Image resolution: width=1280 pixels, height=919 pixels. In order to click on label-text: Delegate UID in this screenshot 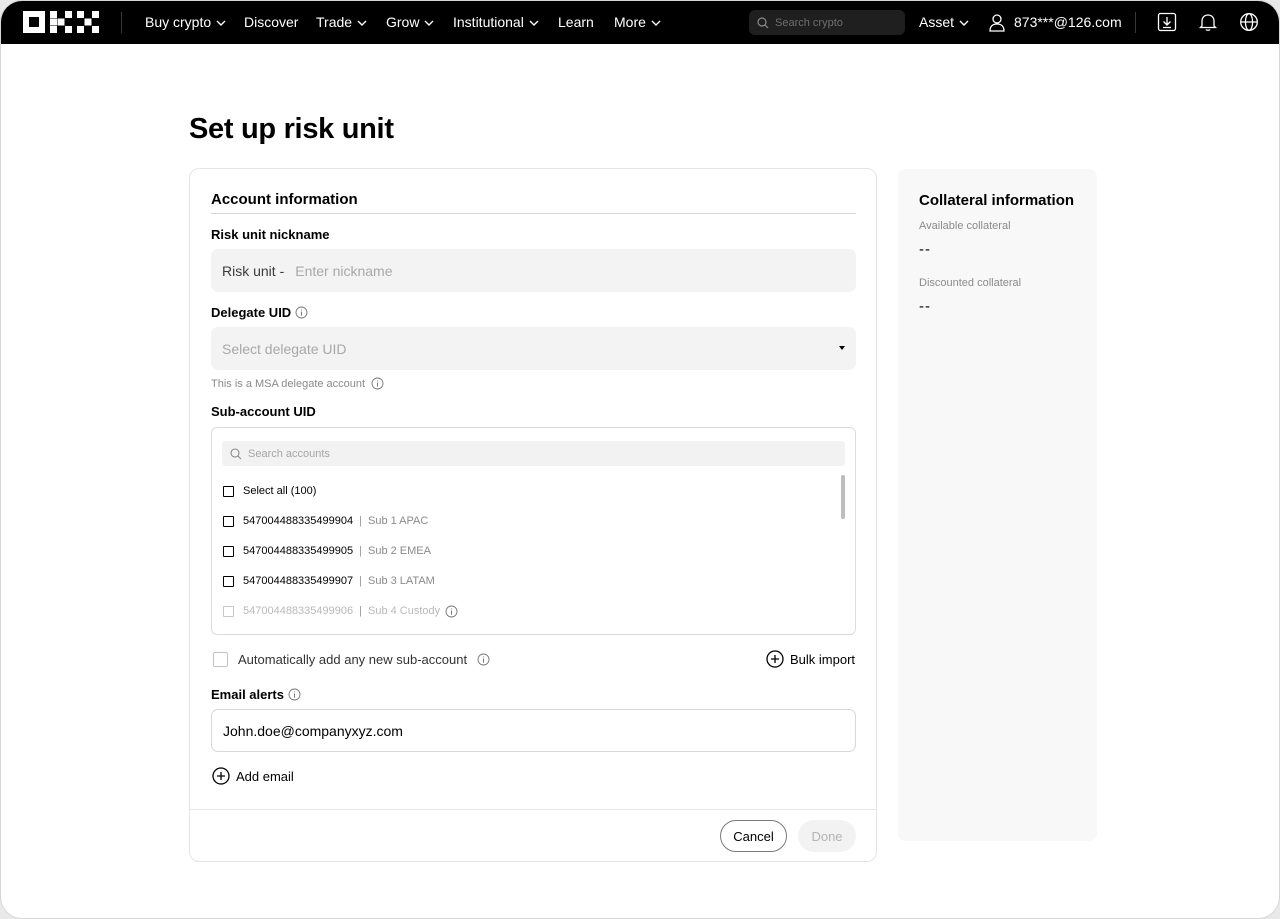, I will do `click(251, 312)`.